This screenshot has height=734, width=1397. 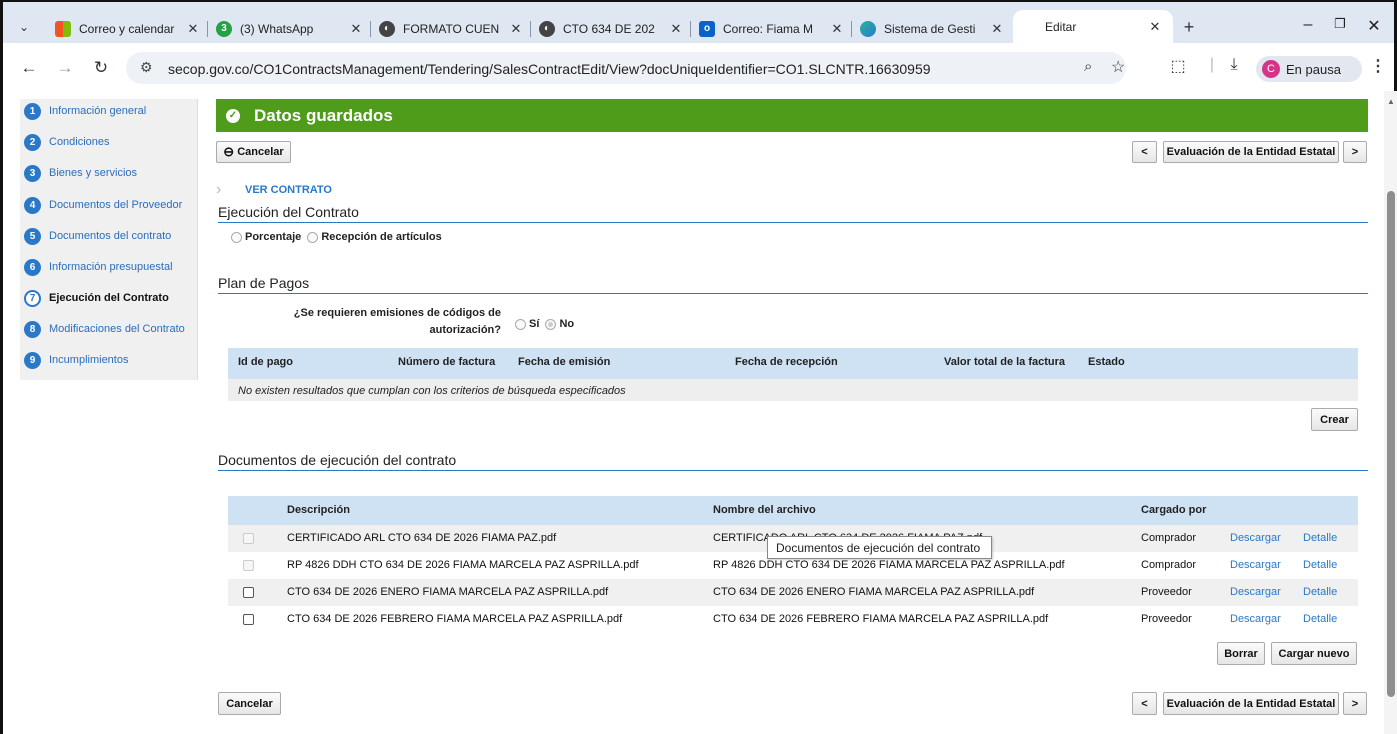 I want to click on reload-icon: ↻, so click(x=101, y=68).